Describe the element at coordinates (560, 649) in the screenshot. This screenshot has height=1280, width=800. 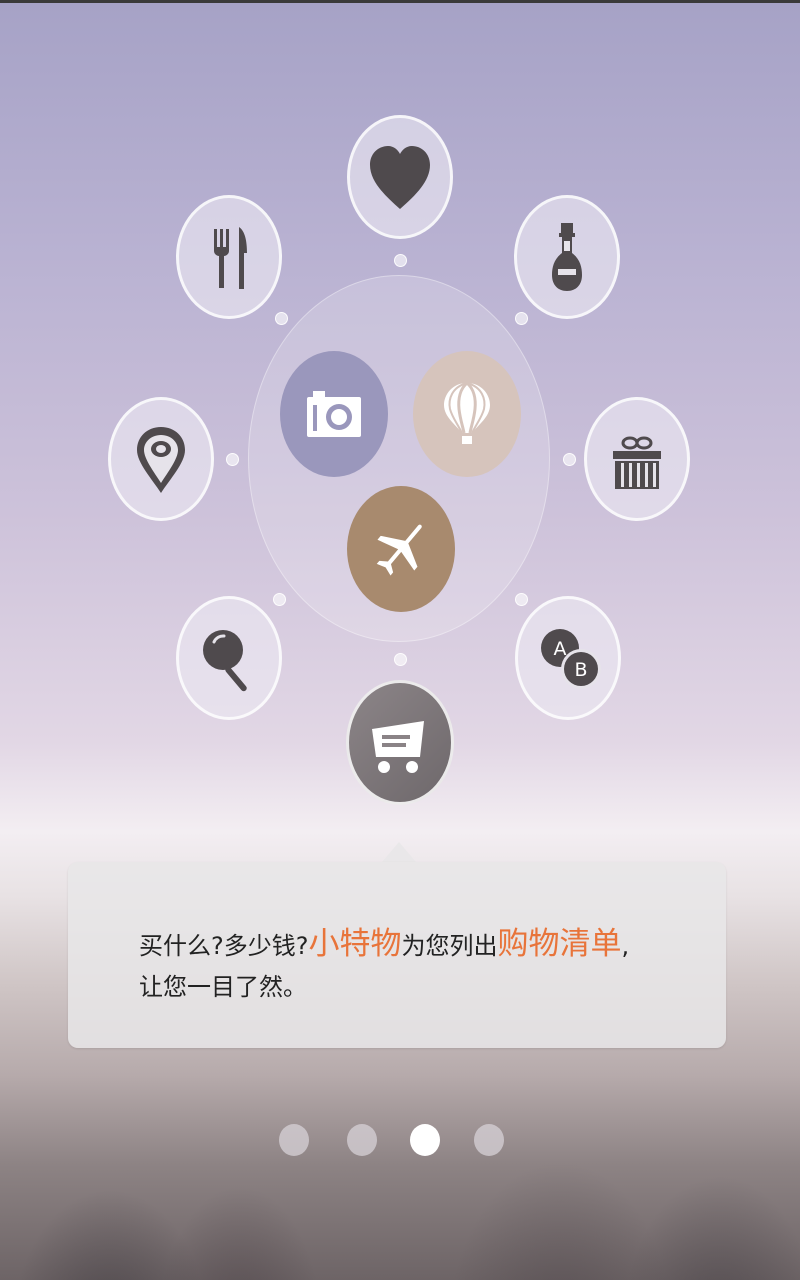
I see `letter-a: A` at that location.